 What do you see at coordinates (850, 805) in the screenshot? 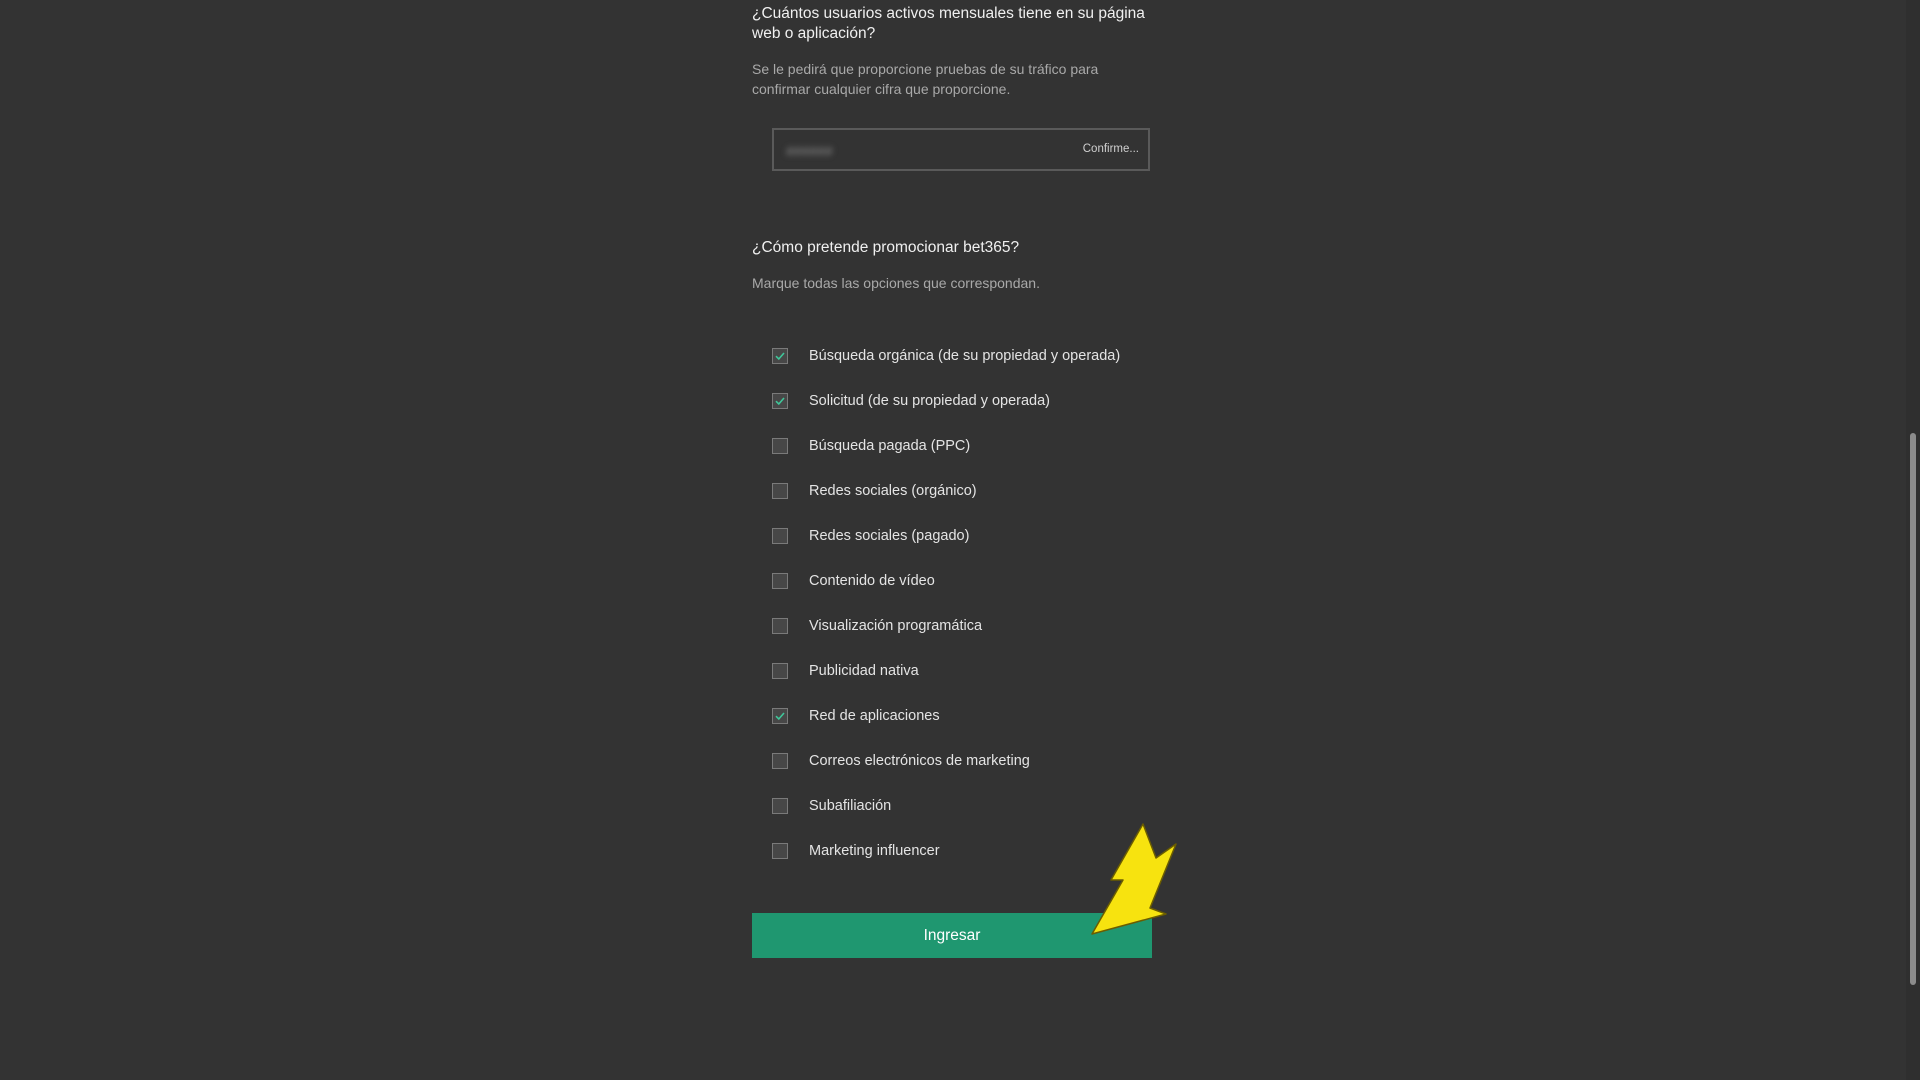
I see `promotion-option-label: Subafiliación` at bounding box center [850, 805].